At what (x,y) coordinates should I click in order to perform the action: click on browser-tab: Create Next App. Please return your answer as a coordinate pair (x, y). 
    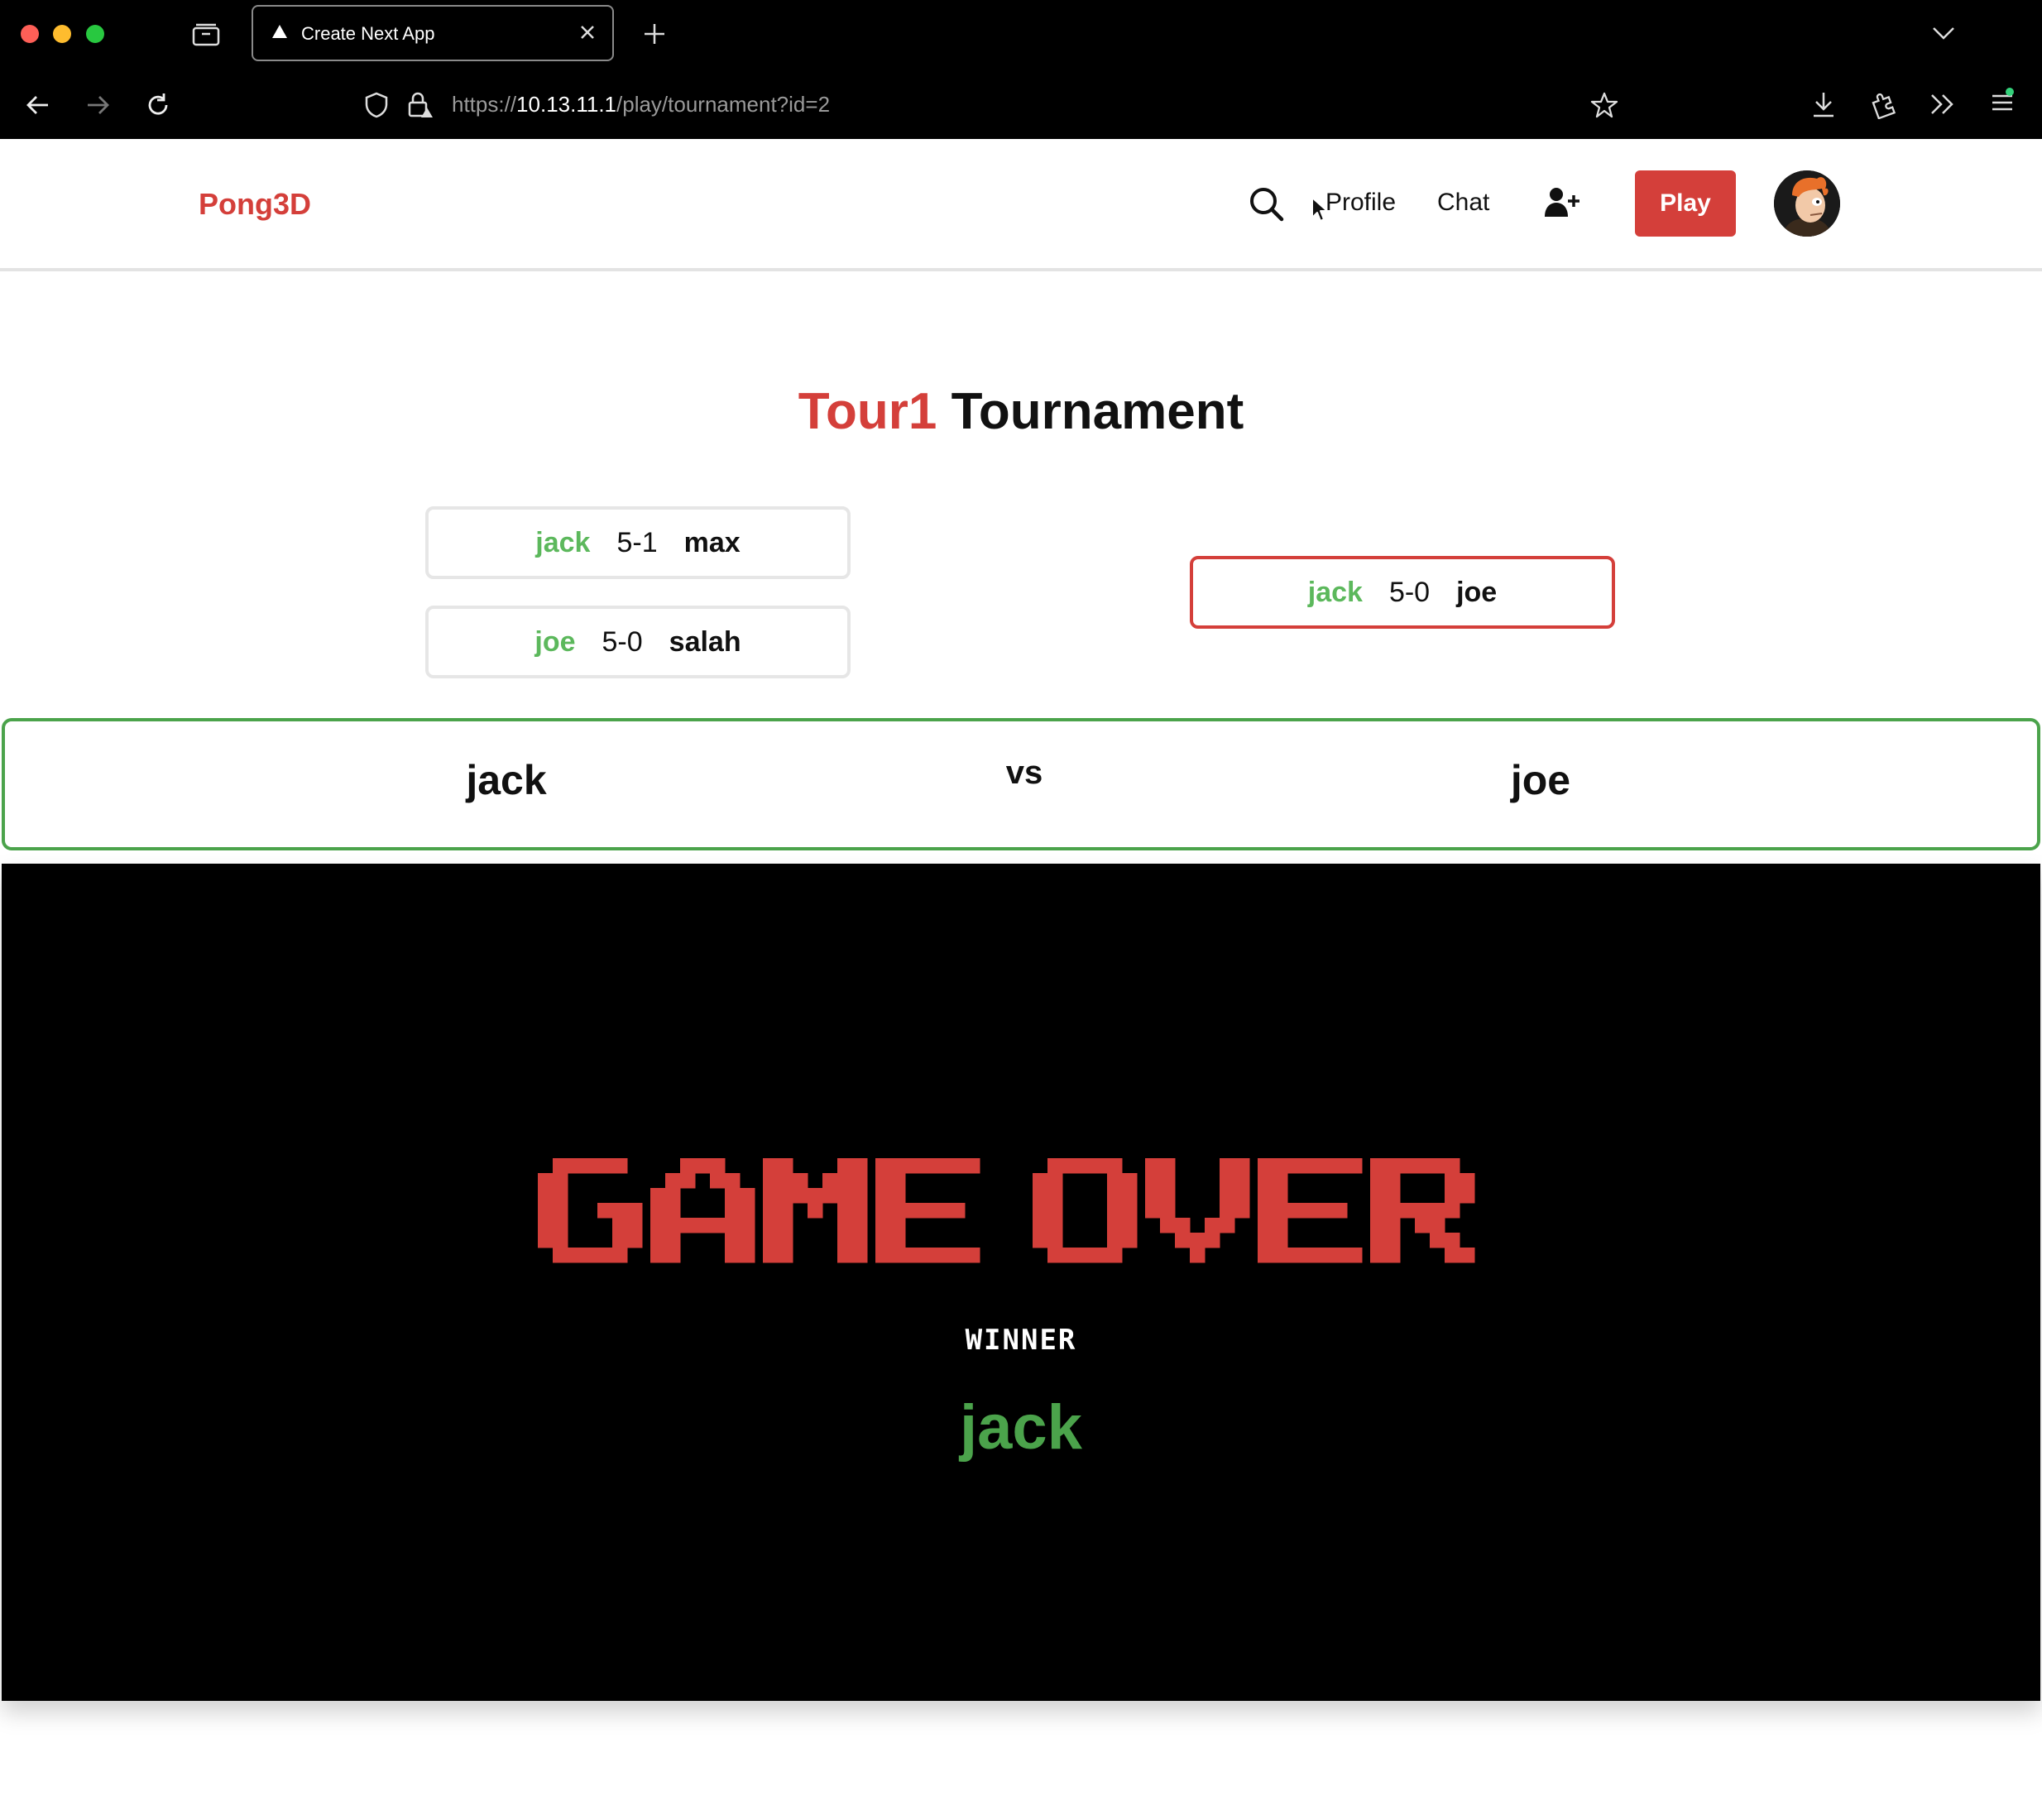
    Looking at the image, I should click on (433, 33).